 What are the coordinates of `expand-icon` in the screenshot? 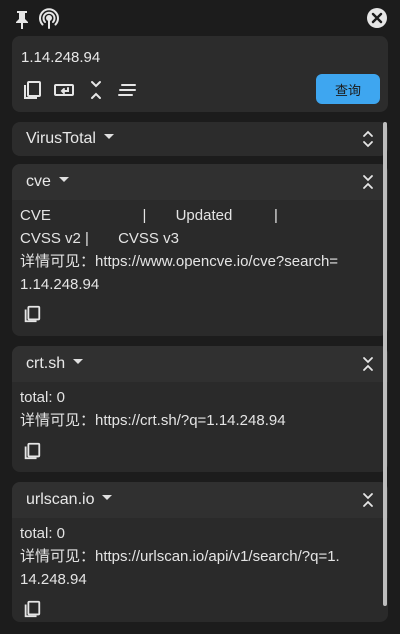 It's located at (368, 139).